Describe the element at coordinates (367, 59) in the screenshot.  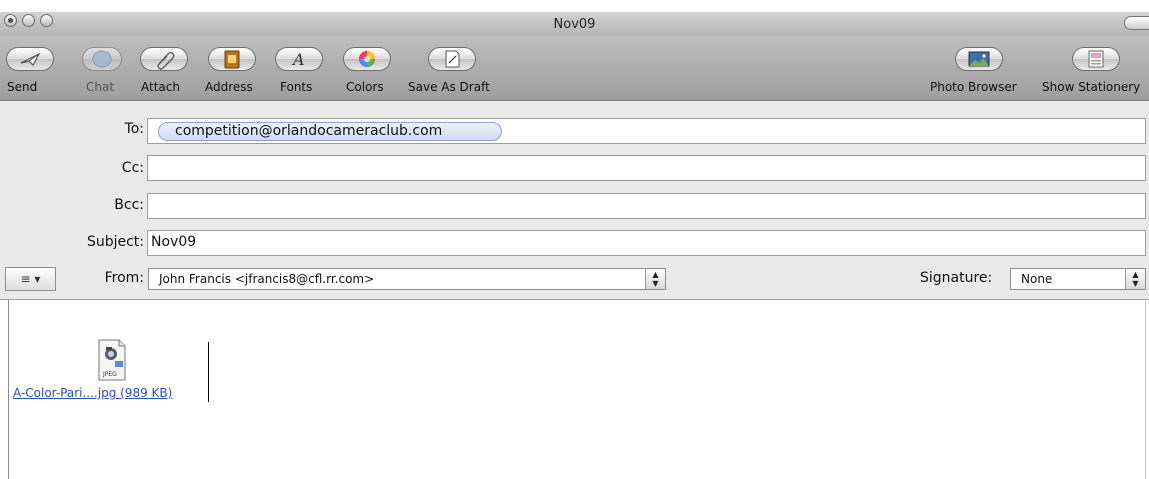
I see `color-wheel-icon` at that location.